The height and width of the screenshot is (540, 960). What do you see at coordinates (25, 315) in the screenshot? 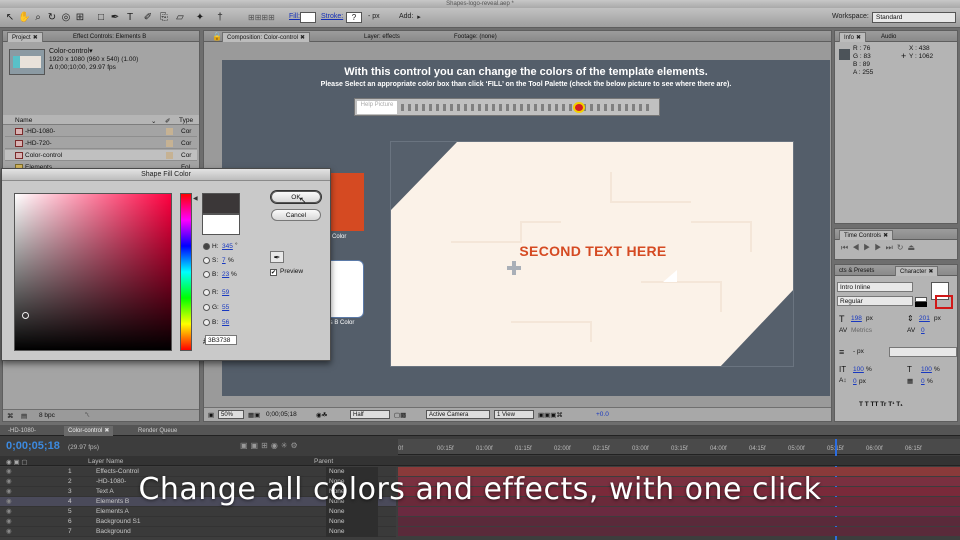
I see `color-picker-cursor` at bounding box center [25, 315].